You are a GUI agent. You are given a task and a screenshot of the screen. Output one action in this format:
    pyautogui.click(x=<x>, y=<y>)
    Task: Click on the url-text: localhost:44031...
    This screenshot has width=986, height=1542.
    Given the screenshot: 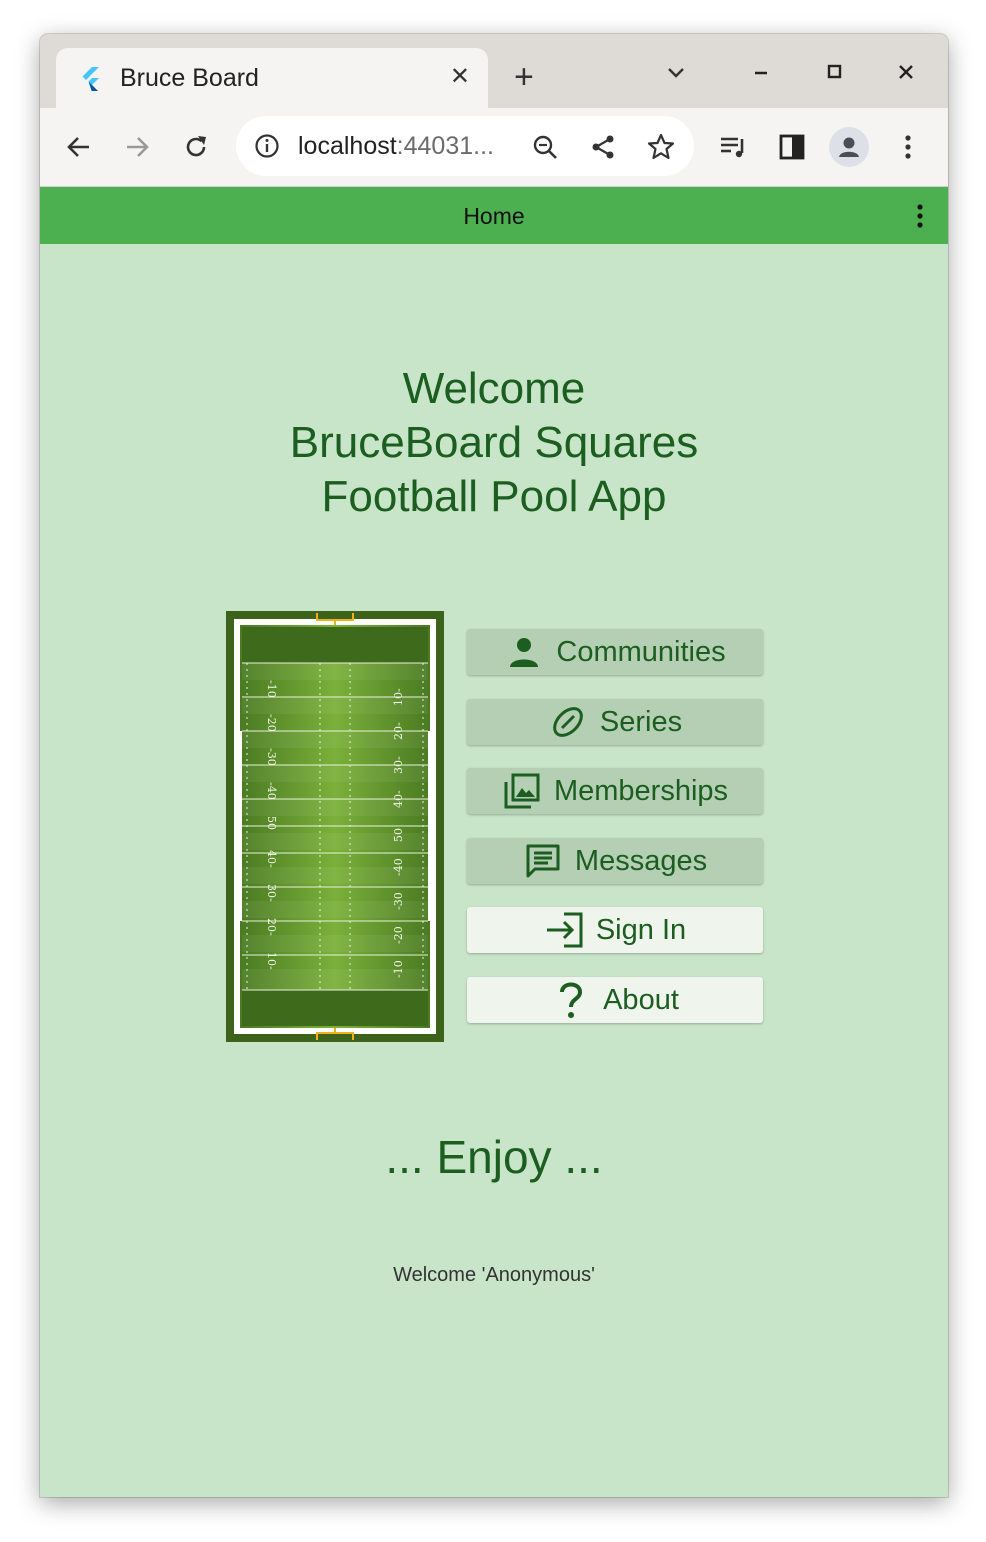 What is the action you would take?
    pyautogui.click(x=396, y=146)
    